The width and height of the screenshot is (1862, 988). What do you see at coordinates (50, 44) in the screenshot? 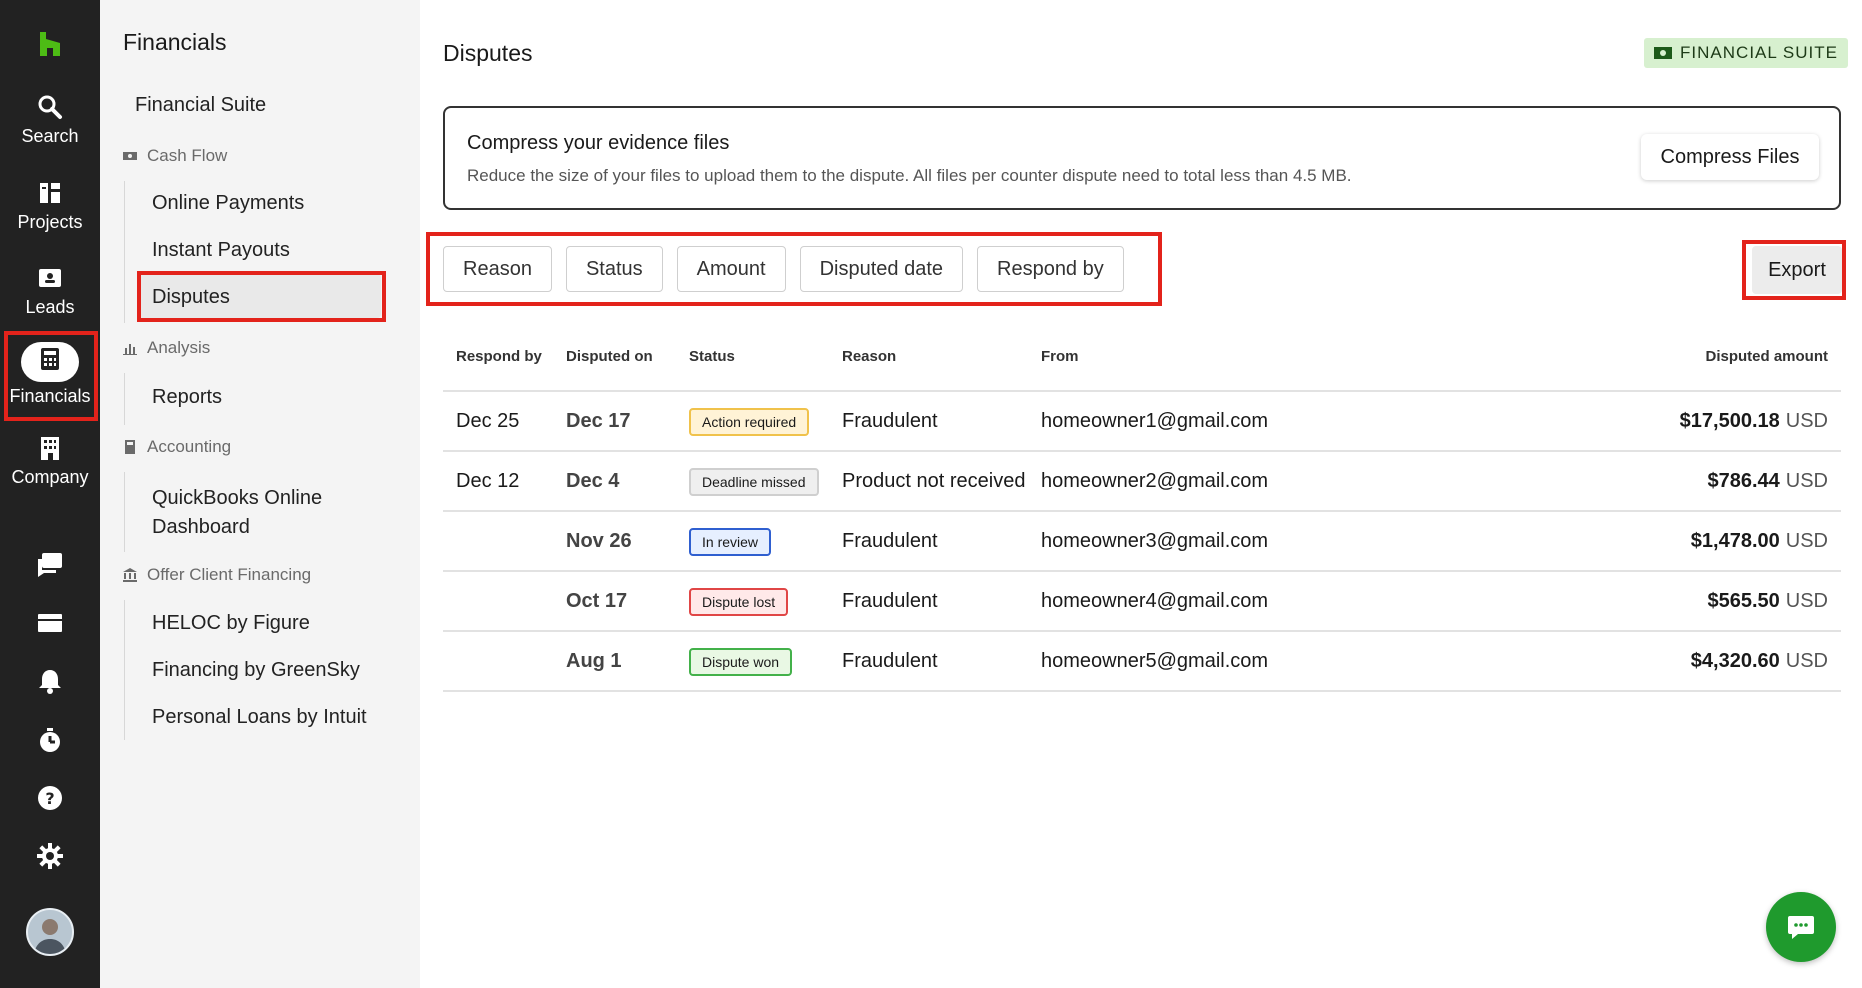
I see `houzz-logo-icon` at bounding box center [50, 44].